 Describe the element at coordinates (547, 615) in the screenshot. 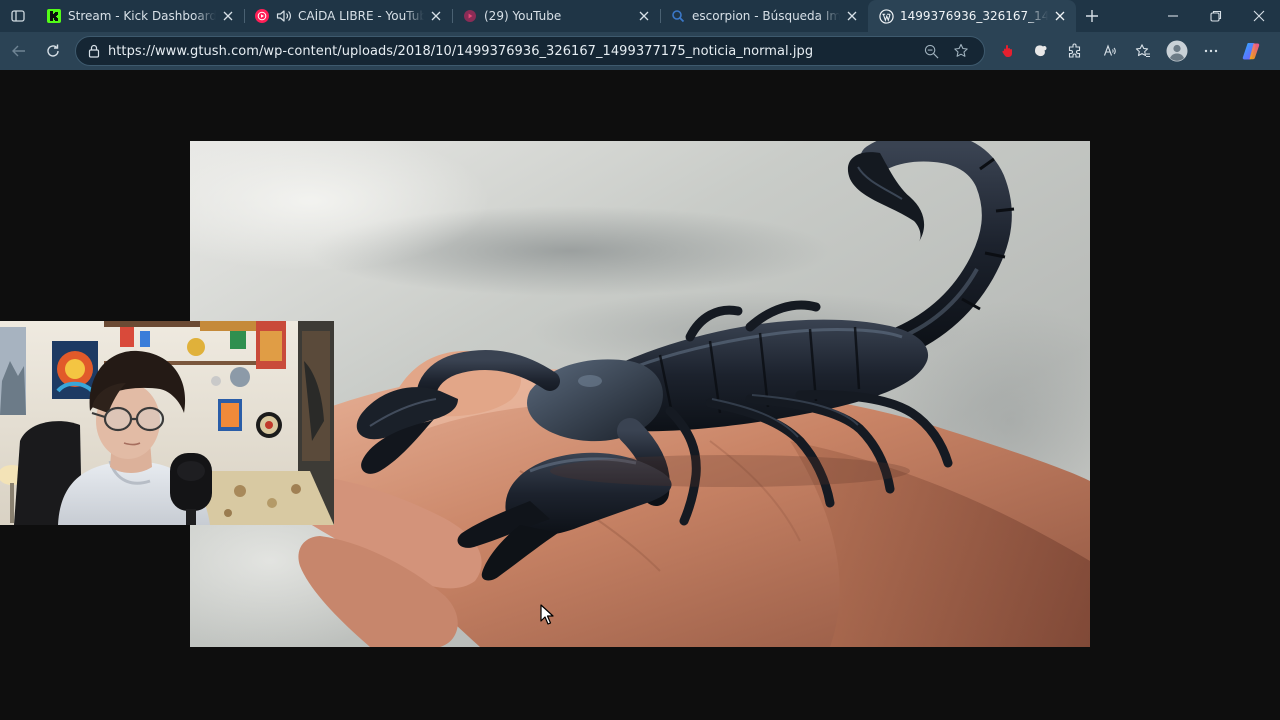

I see `mouse-cursor` at that location.